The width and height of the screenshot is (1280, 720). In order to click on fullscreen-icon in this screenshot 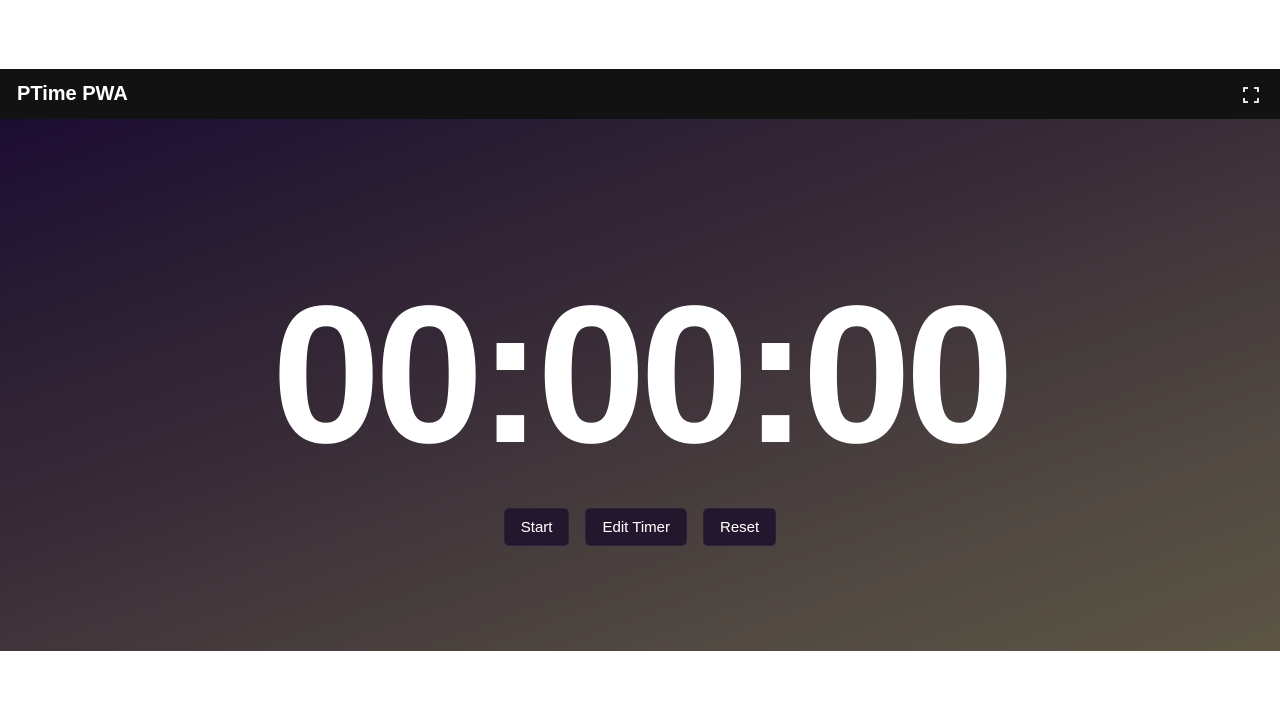, I will do `click(1251, 95)`.